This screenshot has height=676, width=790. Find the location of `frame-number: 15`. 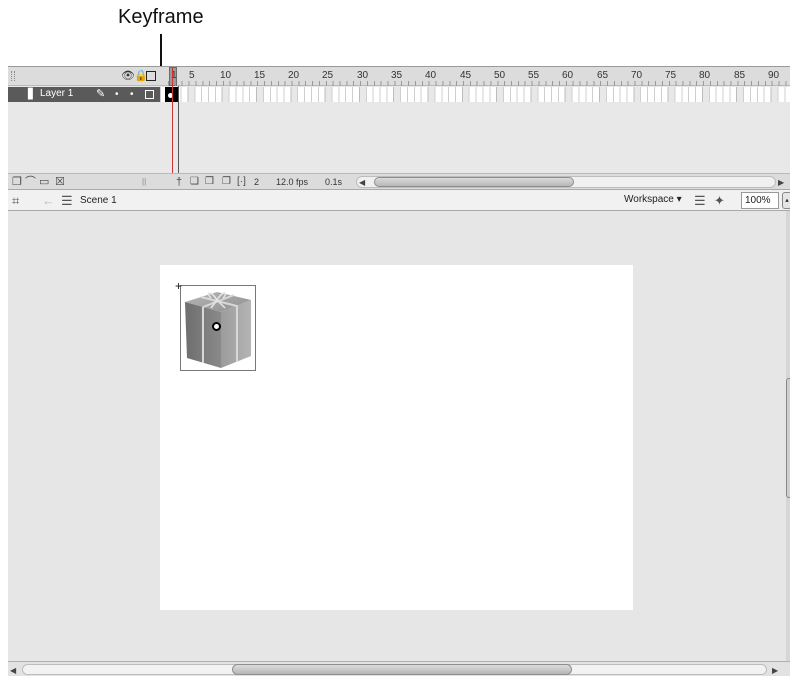

frame-number: 15 is located at coordinates (260, 75).